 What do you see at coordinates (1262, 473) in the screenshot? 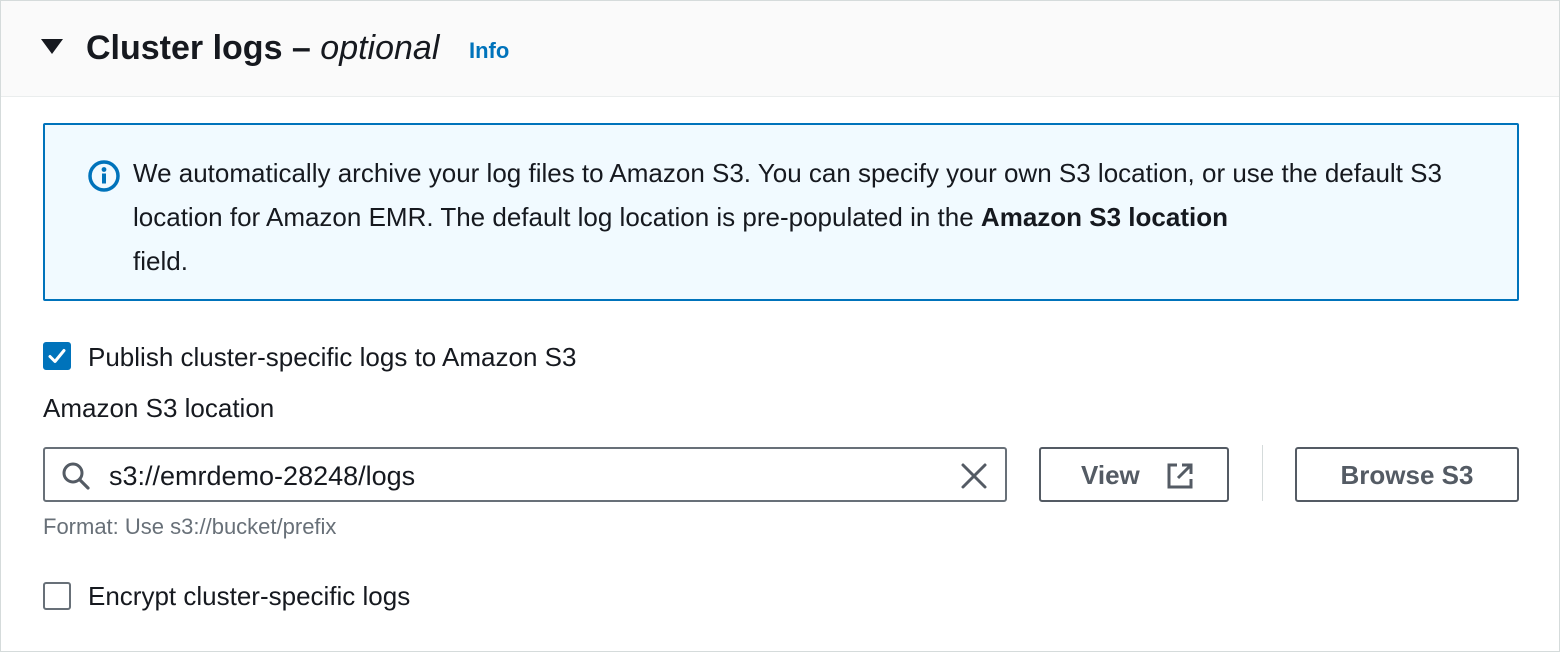
I see `button-divider` at bounding box center [1262, 473].